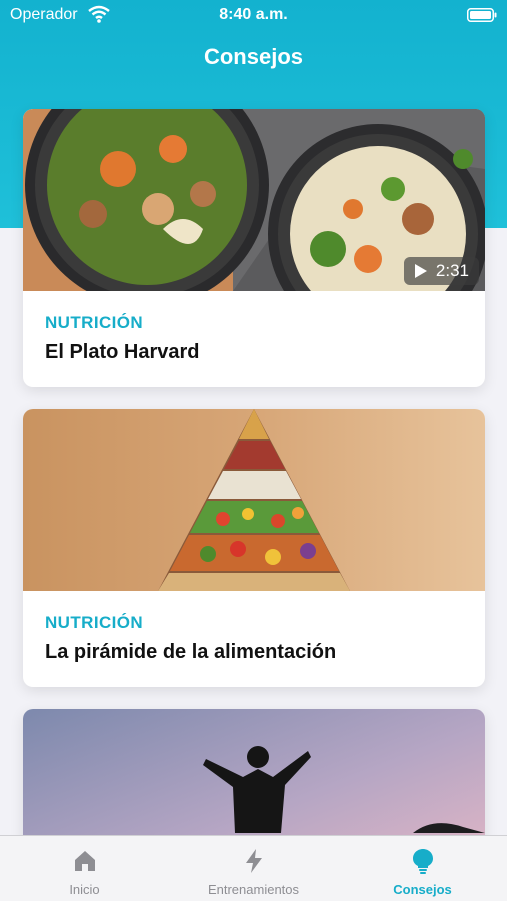 Image resolution: width=507 pixels, height=901 pixels. What do you see at coordinates (420, 271) in the screenshot?
I see `play-icon` at bounding box center [420, 271].